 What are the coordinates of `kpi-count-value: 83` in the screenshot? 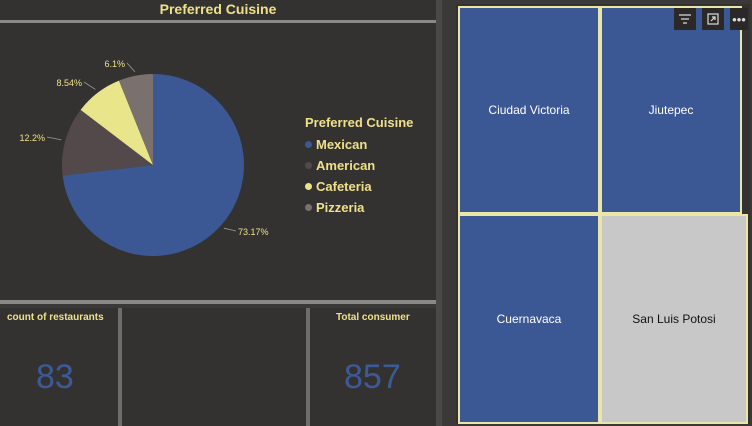 It's located at (55, 377).